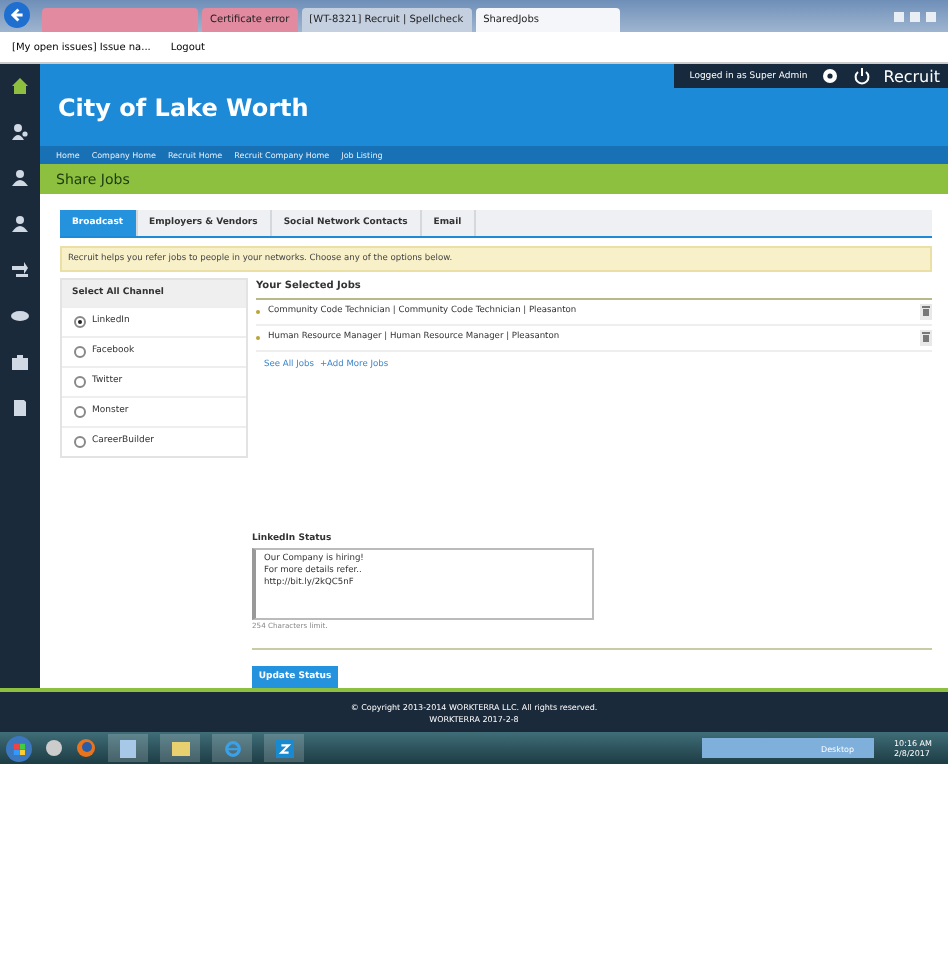 Image resolution: width=948 pixels, height=958 pixels. What do you see at coordinates (20, 86) in the screenshot?
I see `home-icon` at bounding box center [20, 86].